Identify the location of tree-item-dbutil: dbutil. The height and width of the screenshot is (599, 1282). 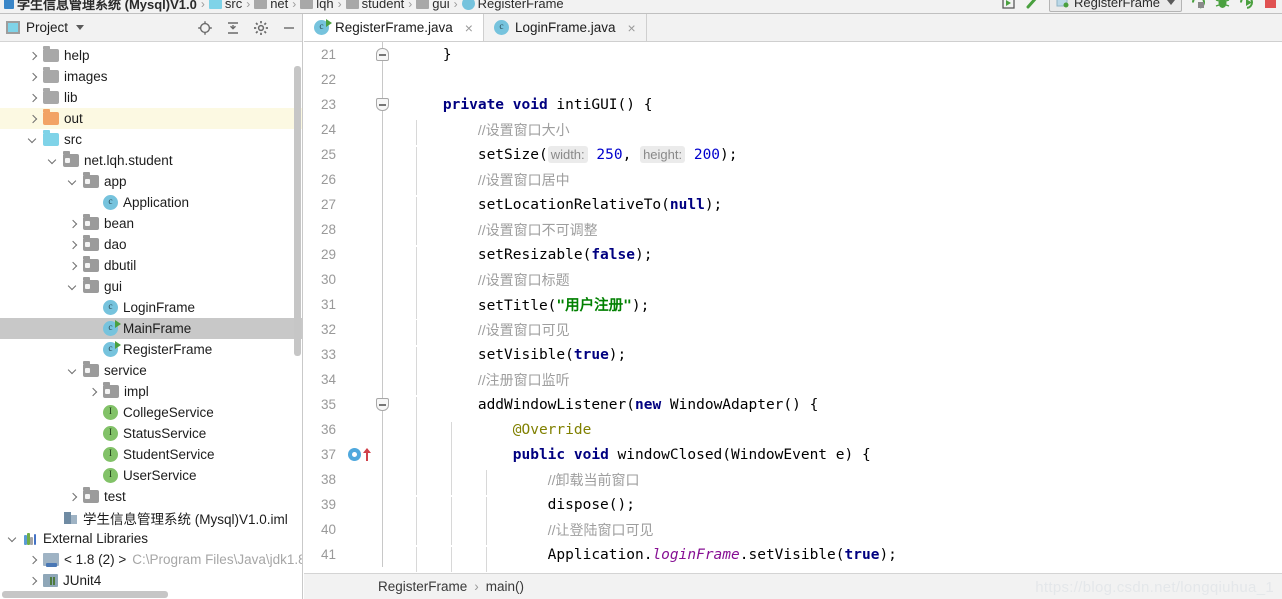
(151, 265).